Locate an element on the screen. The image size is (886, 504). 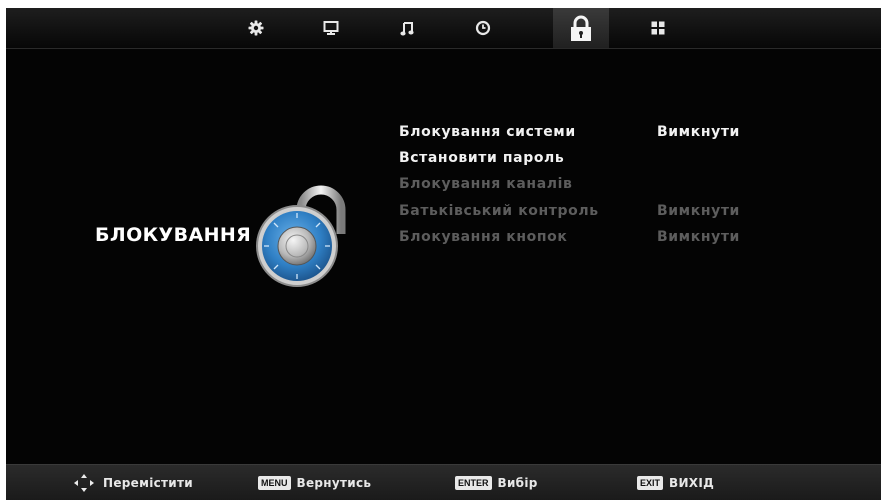
hint-exit: EXIT ВИХІД is located at coordinates (675, 482).